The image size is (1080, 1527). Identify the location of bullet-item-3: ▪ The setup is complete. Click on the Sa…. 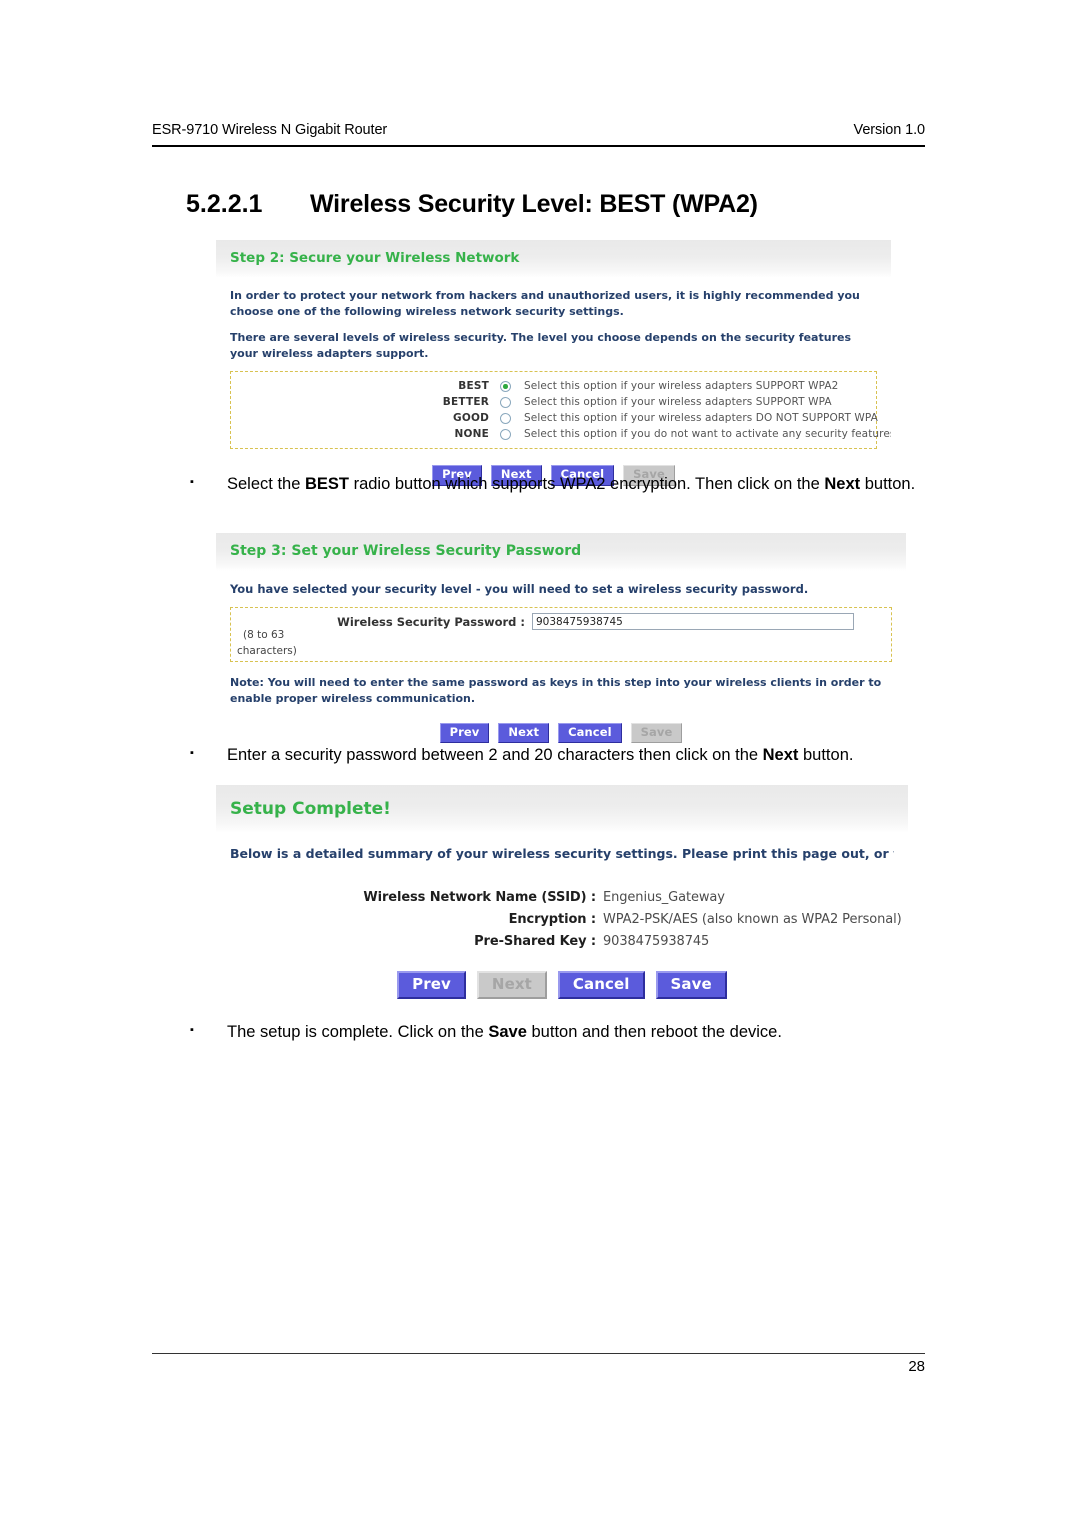
(559, 1033).